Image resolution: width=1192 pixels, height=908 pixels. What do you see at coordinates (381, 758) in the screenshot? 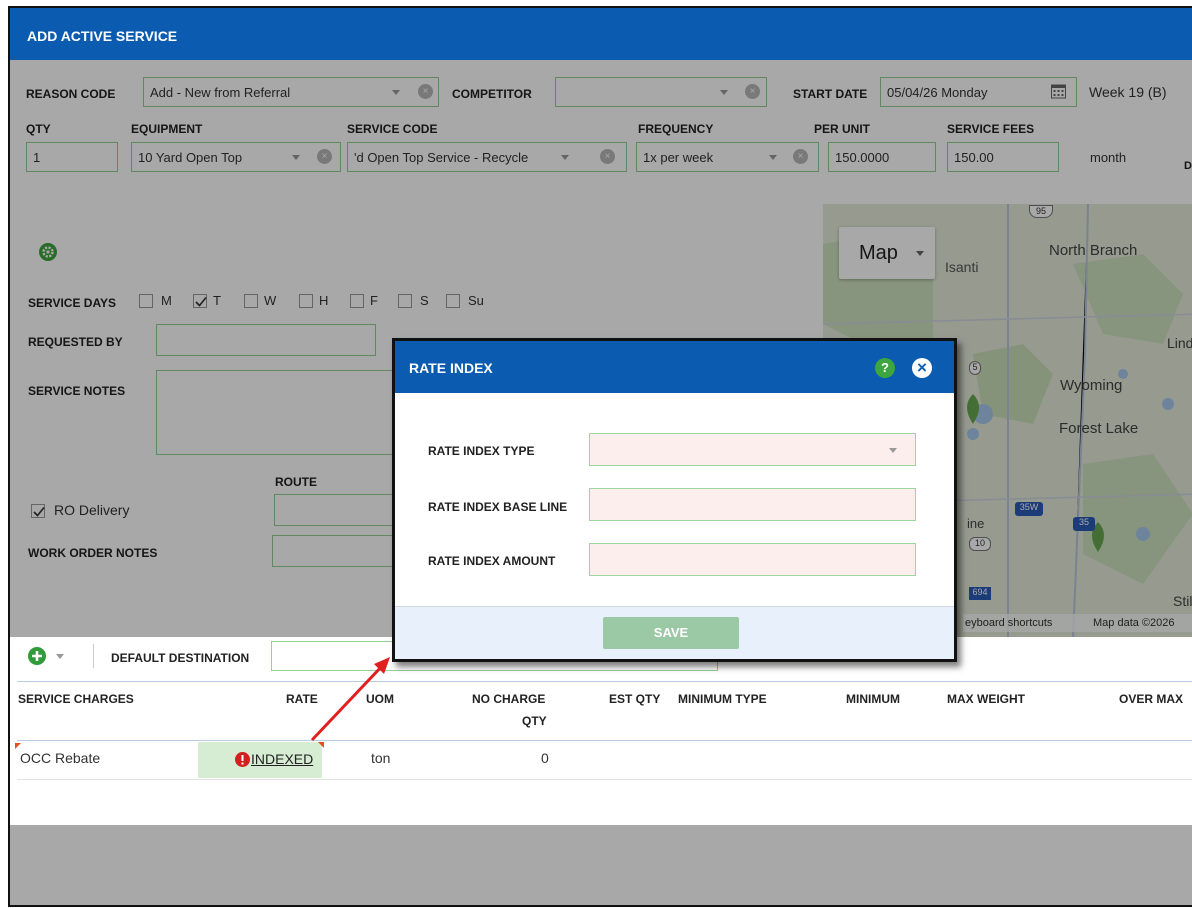
I see `cell-uom: ton` at bounding box center [381, 758].